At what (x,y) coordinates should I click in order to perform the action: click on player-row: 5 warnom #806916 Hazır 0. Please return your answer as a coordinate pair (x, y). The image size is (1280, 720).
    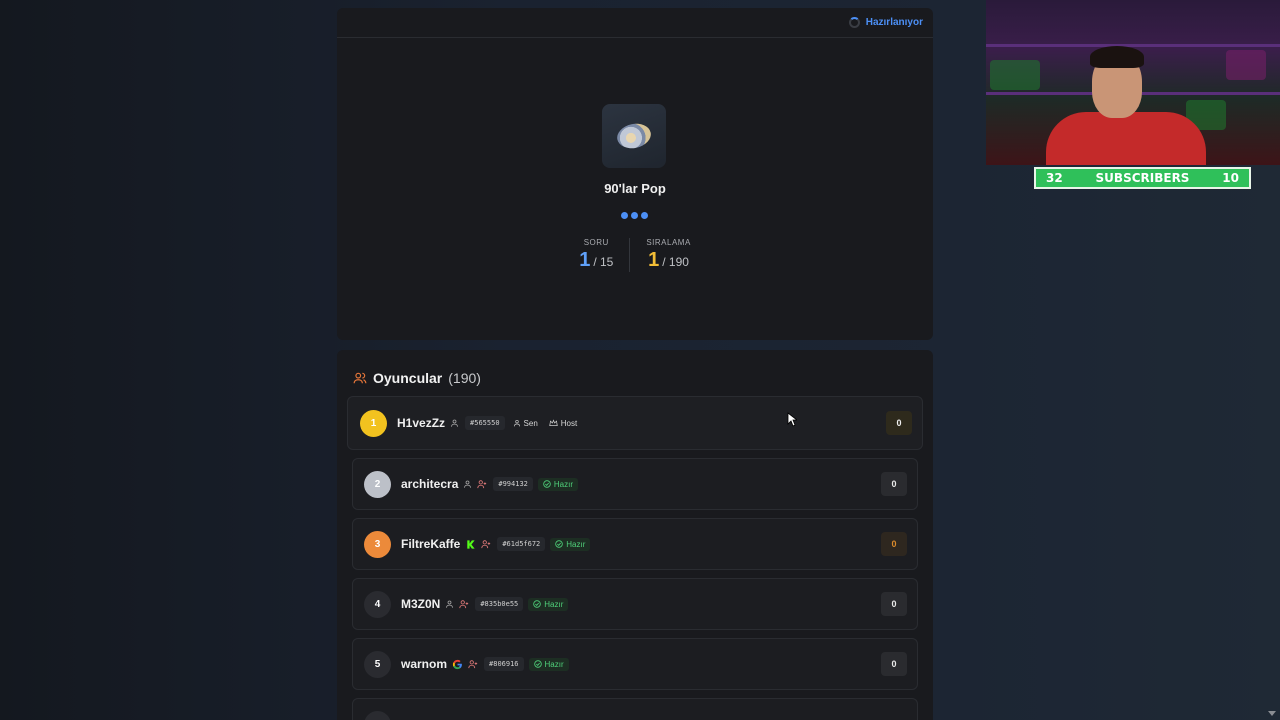
    Looking at the image, I should click on (635, 664).